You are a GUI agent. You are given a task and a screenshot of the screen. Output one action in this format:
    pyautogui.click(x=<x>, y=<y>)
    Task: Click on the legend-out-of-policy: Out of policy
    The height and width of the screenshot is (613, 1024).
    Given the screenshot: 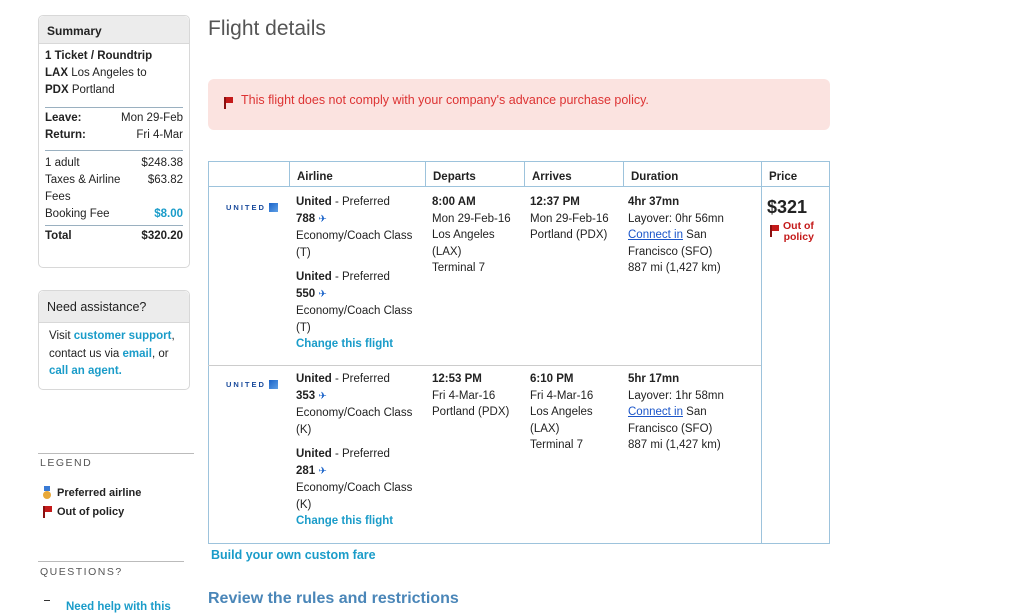 What is the action you would take?
    pyautogui.click(x=83, y=512)
    